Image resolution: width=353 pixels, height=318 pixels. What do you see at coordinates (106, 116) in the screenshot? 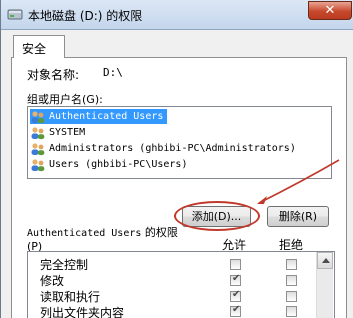
I see `list-item-label: Authenticated Users` at bounding box center [106, 116].